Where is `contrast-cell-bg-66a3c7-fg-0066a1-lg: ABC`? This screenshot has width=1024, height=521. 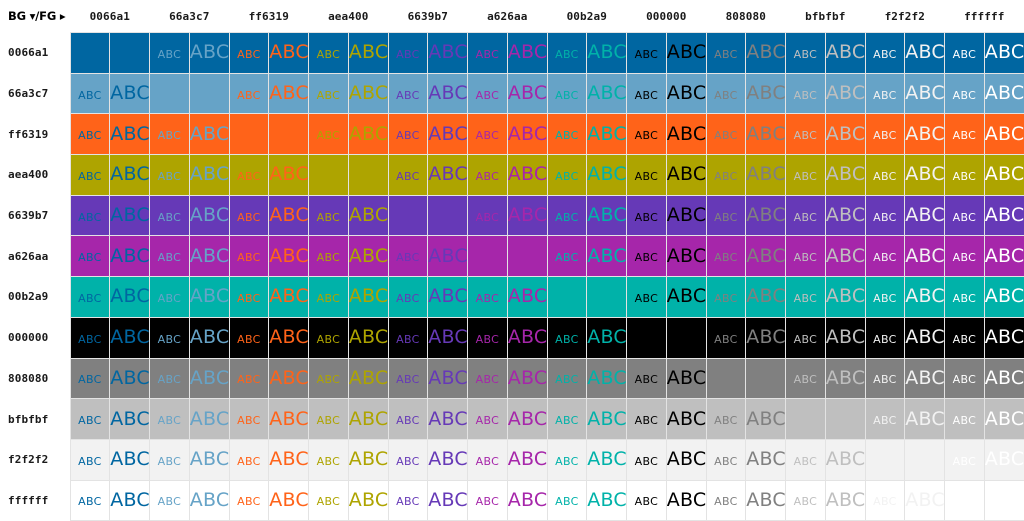
contrast-cell-bg-66a3c7-fg-0066a1-lg: ABC is located at coordinates (130, 93).